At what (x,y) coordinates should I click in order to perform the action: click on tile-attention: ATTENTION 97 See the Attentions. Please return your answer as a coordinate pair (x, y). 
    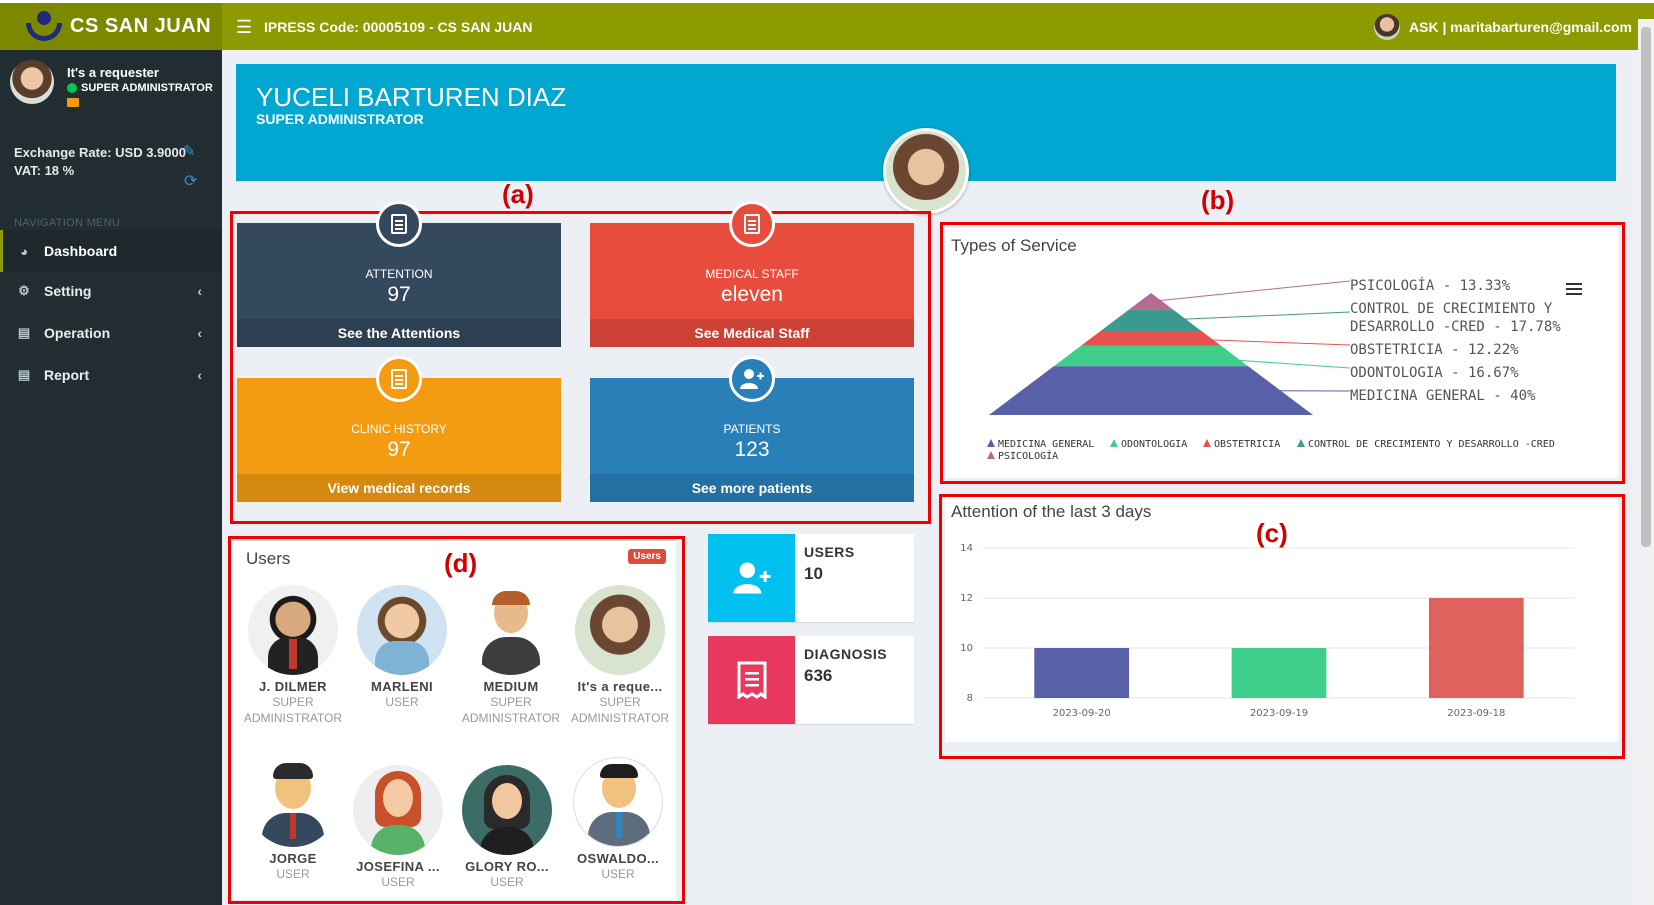
    Looking at the image, I should click on (399, 274).